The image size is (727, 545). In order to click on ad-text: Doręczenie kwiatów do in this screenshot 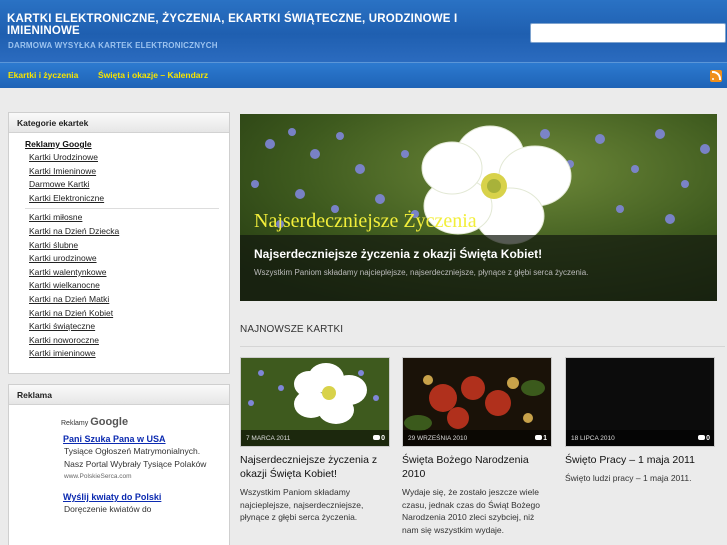, I will do `click(108, 509)`.